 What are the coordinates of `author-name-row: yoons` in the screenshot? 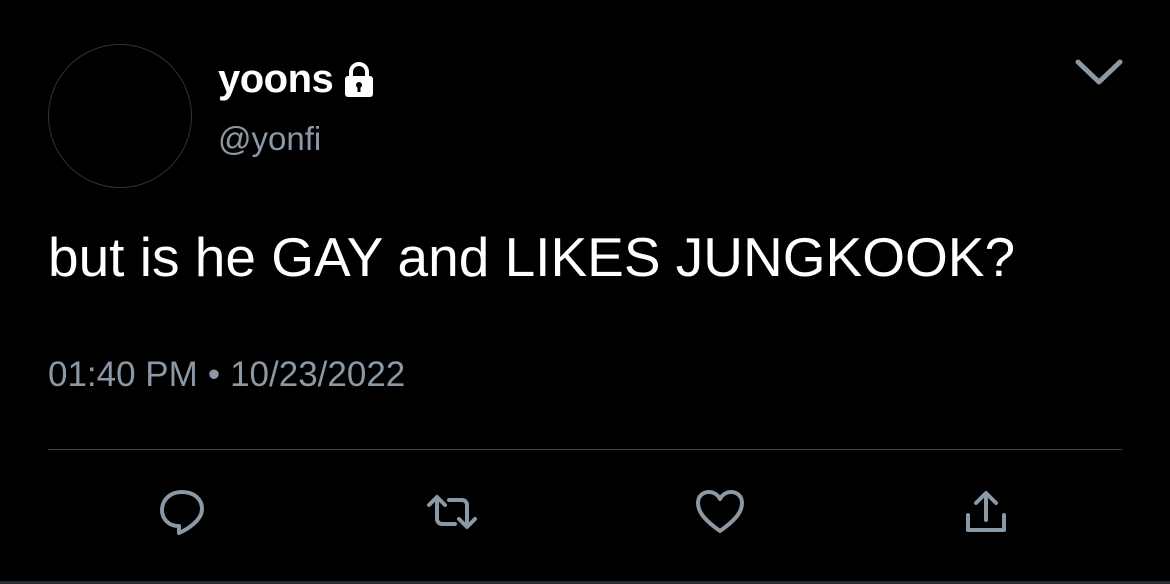 It's located at (298, 79).